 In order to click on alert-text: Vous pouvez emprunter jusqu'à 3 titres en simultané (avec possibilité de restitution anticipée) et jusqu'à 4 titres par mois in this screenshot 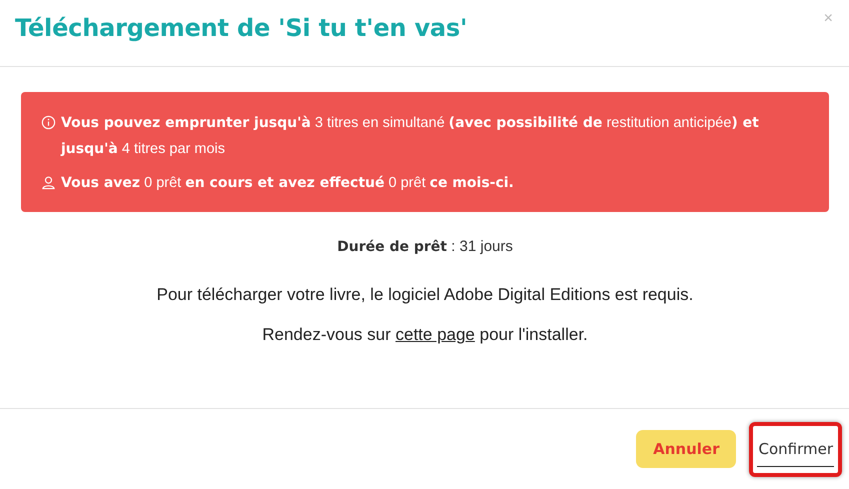, I will do `click(410, 136)`.